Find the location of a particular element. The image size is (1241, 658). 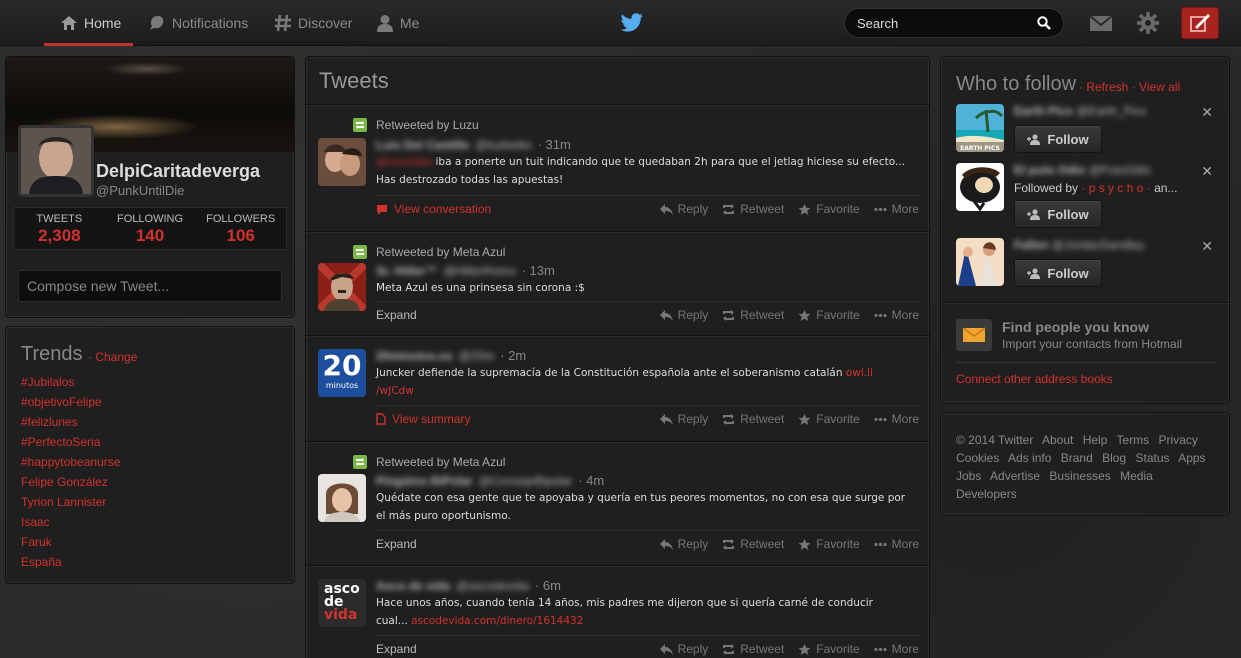

trend-item: #felizlunes is located at coordinates (70, 422).